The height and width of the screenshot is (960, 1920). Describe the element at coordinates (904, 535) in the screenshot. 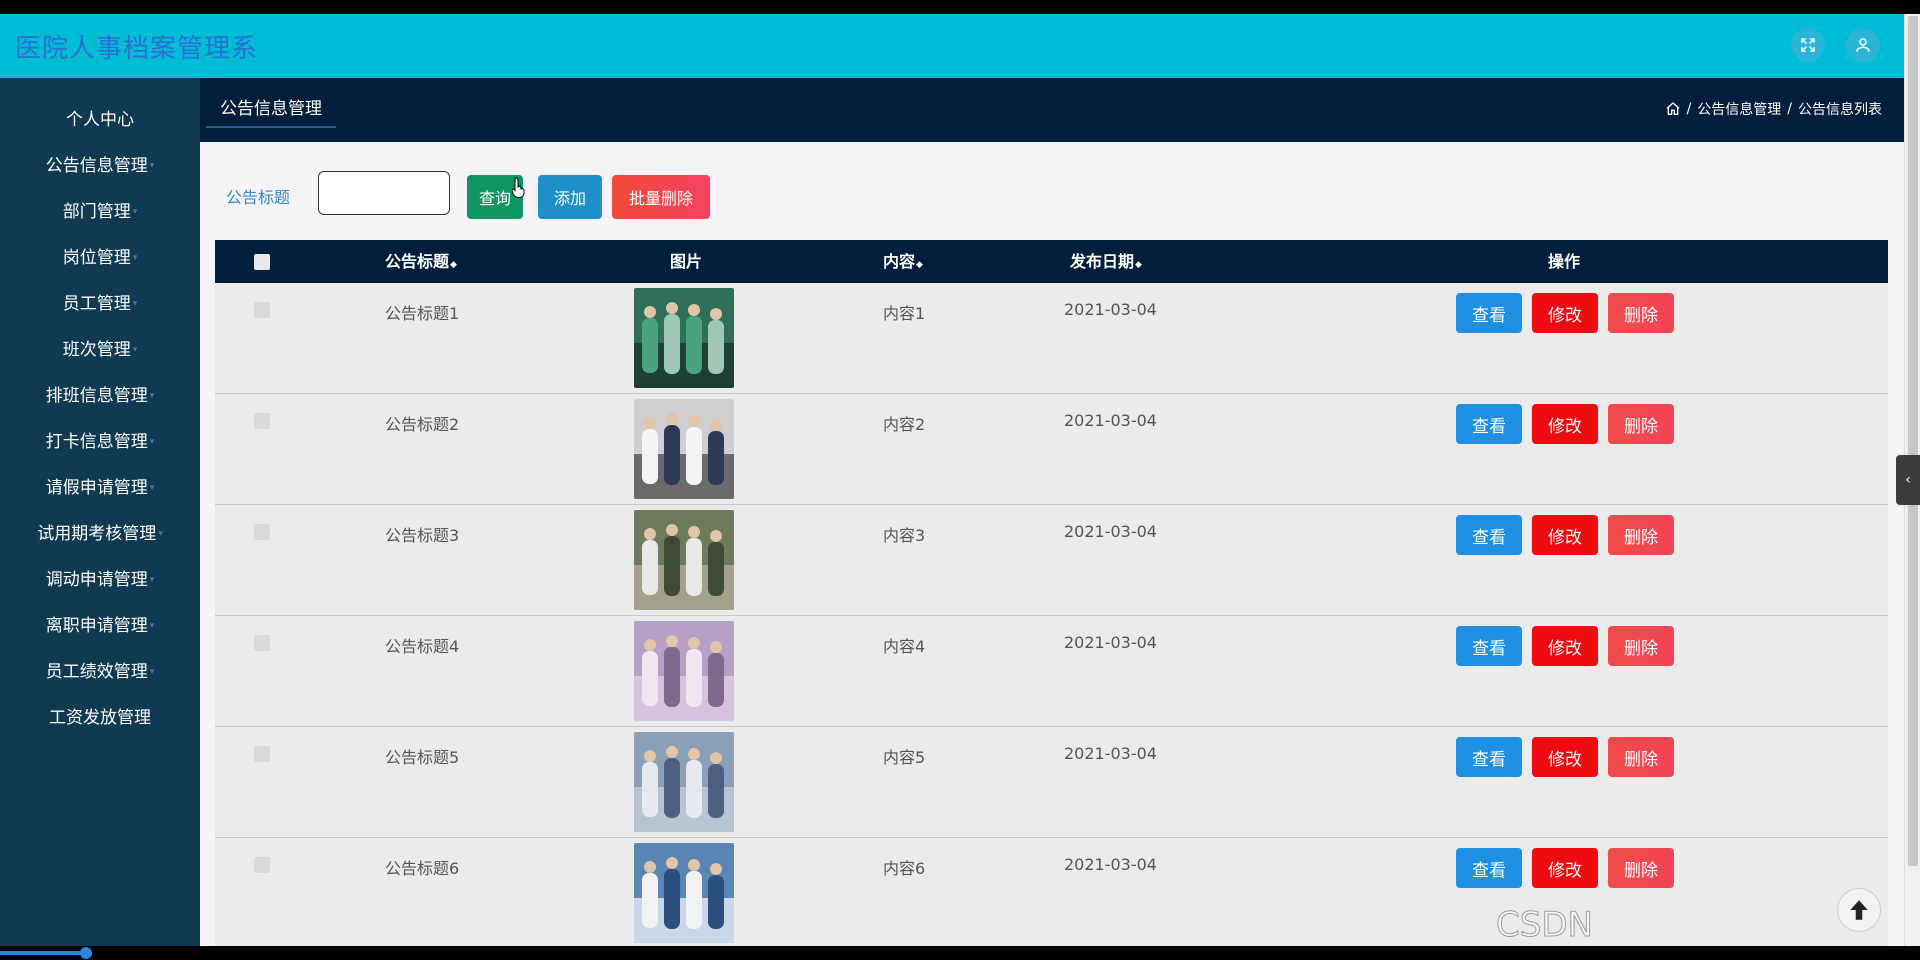

I see `cell-content: 内容3` at that location.